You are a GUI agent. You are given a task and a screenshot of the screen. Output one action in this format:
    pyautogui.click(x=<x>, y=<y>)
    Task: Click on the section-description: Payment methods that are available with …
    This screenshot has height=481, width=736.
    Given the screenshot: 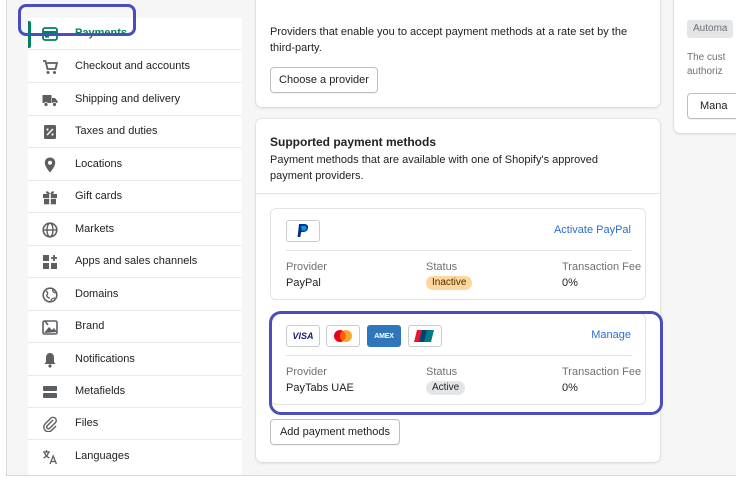 What is the action you would take?
    pyautogui.click(x=434, y=168)
    